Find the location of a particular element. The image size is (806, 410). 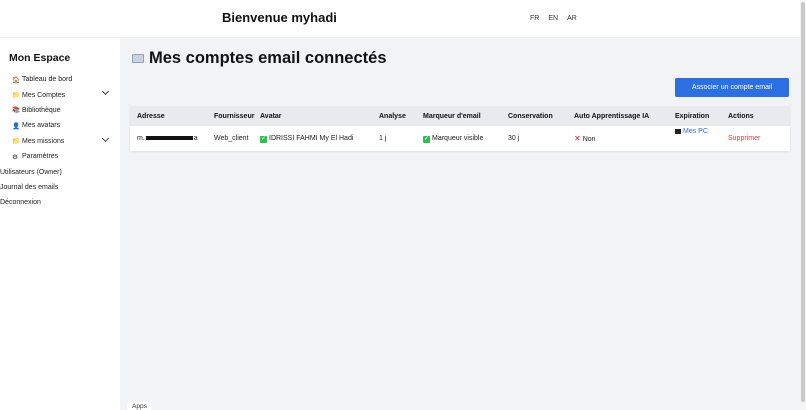

language-switcher: FR EN AR is located at coordinates (553, 18).